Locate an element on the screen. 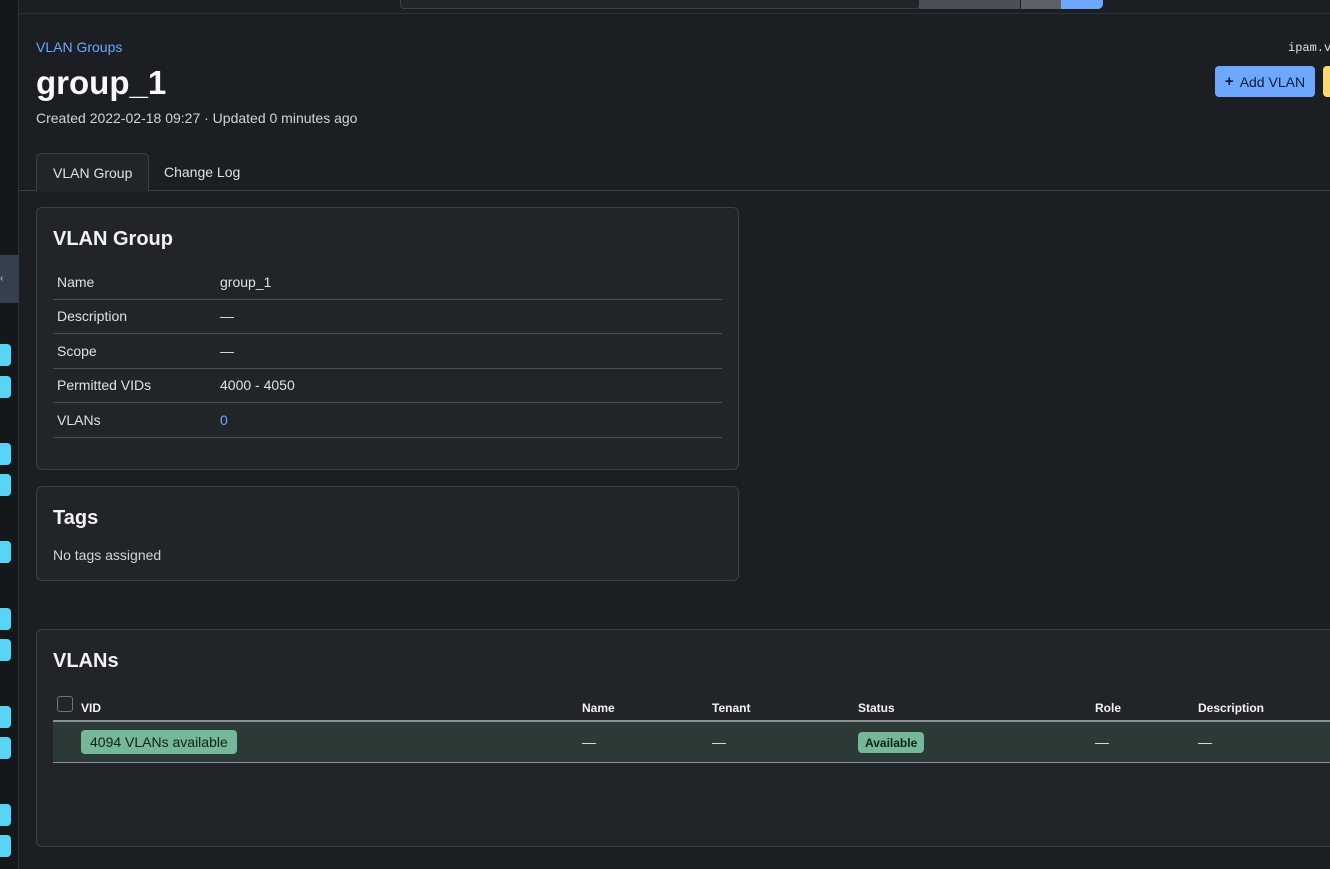 This screenshot has height=869, width=1330. column-header-status: Status is located at coordinates (876, 708).